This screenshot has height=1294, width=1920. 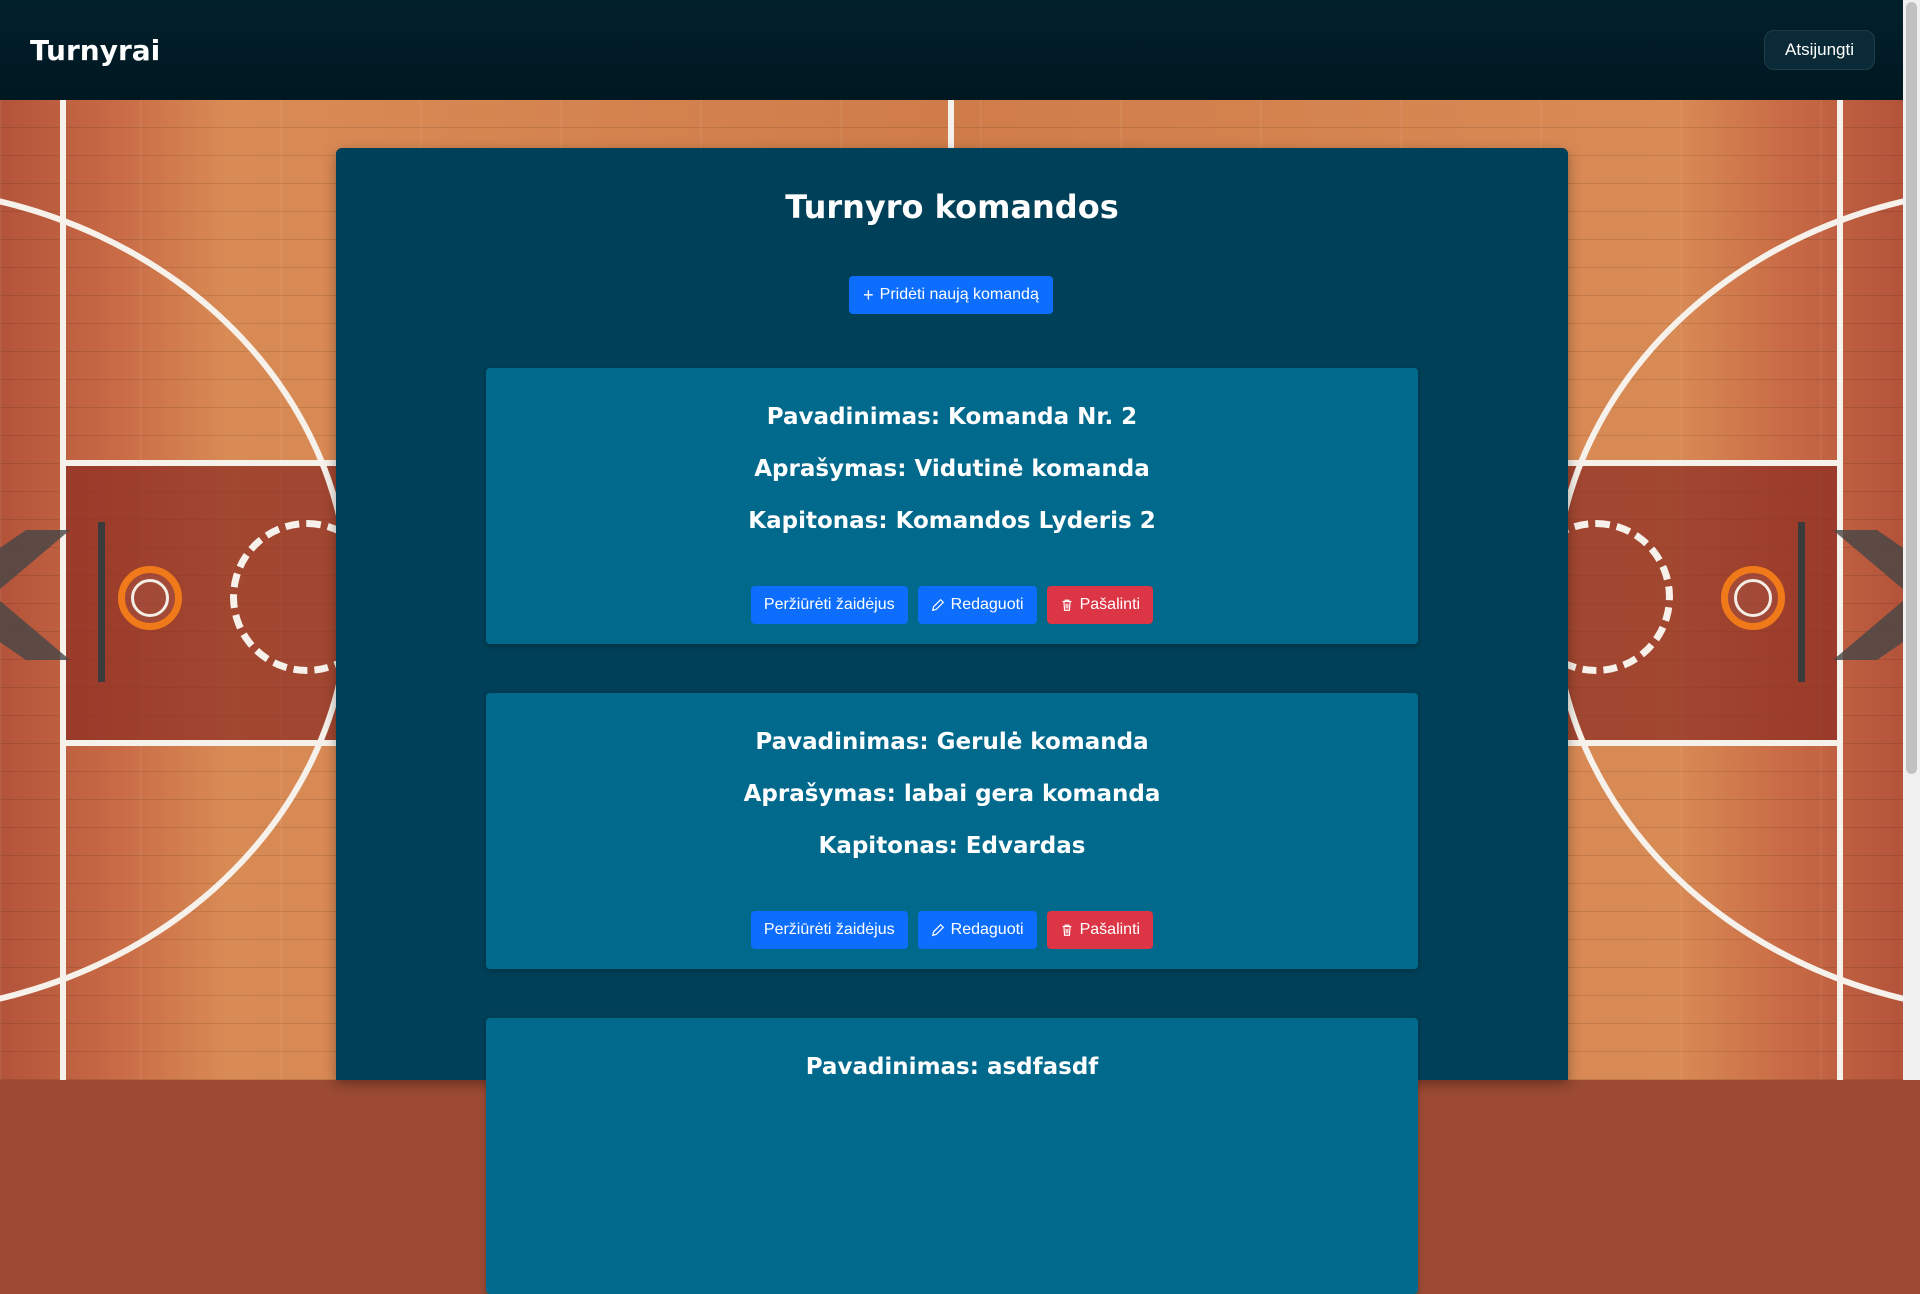 I want to click on logout-button: Atsijungti, so click(x=1819, y=50).